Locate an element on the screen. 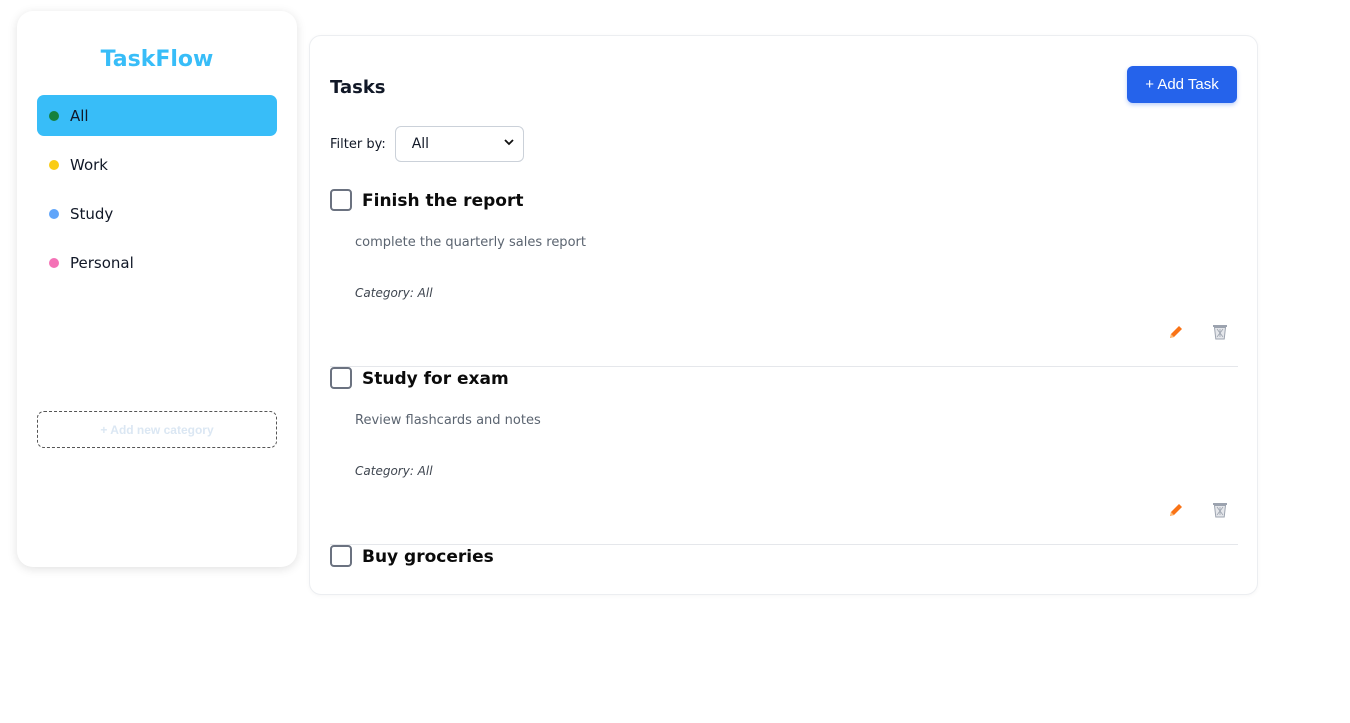  filter-label: Filter by: is located at coordinates (358, 144).